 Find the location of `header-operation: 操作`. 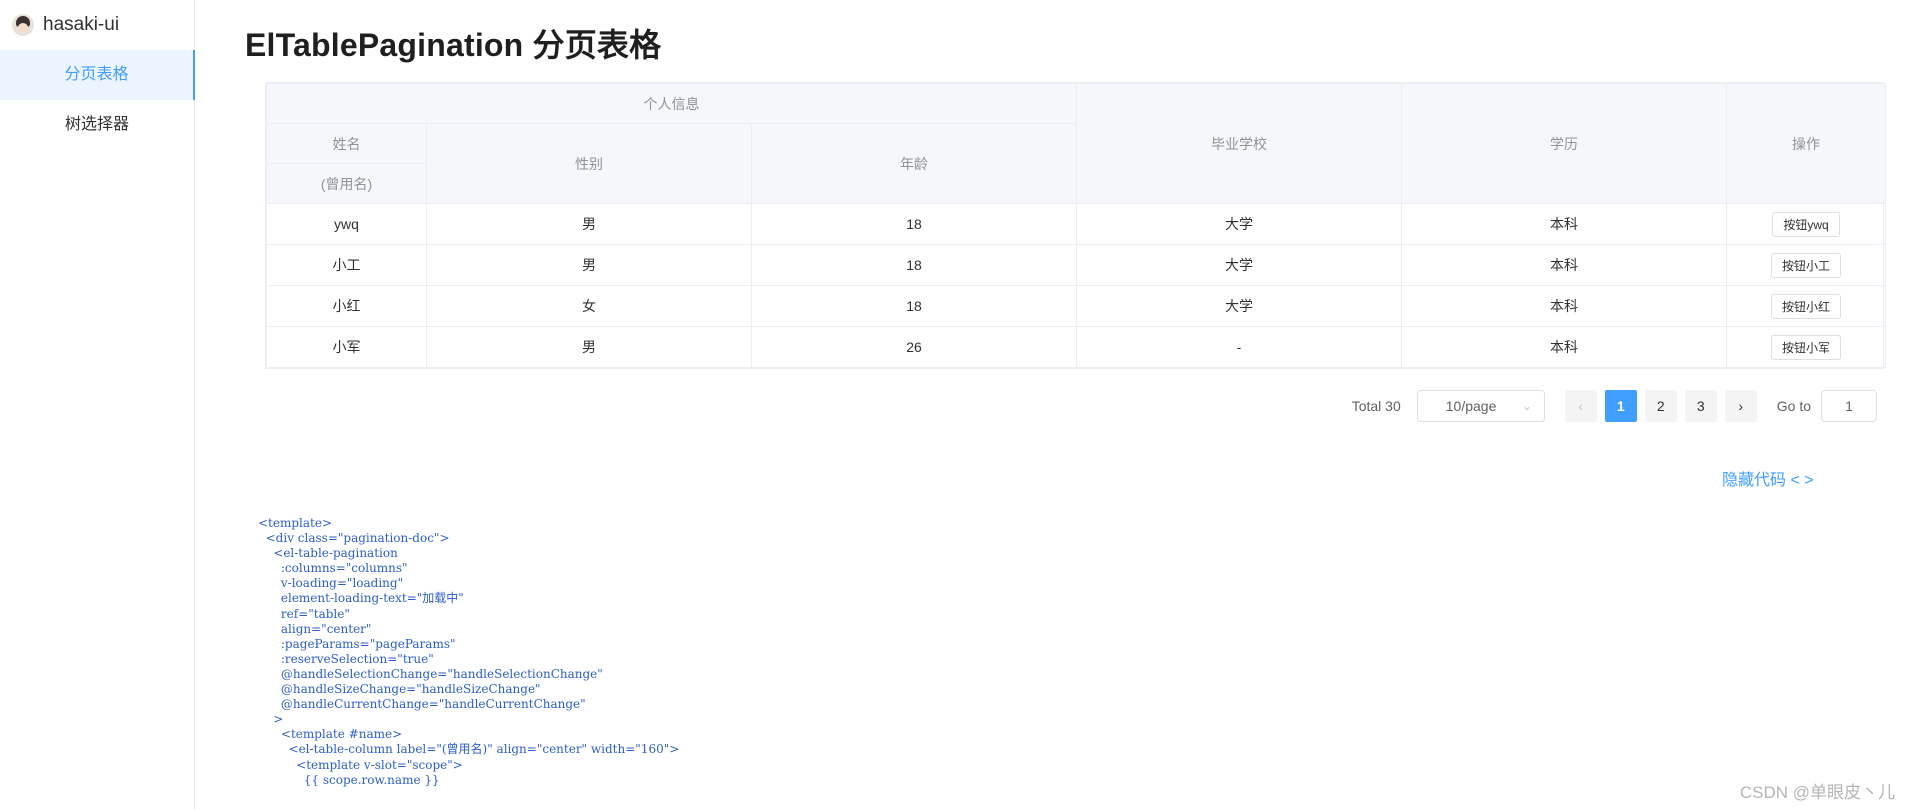

header-operation: 操作 is located at coordinates (1806, 143).